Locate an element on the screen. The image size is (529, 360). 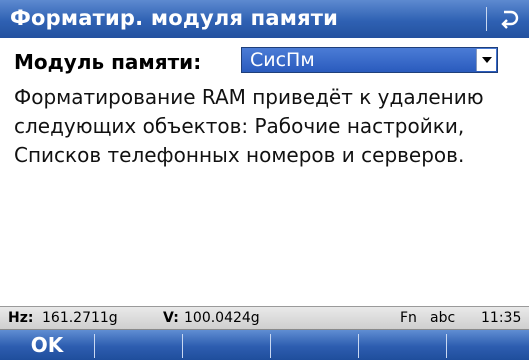
title-bar: Форматир. модуля памяти is located at coordinates (264, 19).